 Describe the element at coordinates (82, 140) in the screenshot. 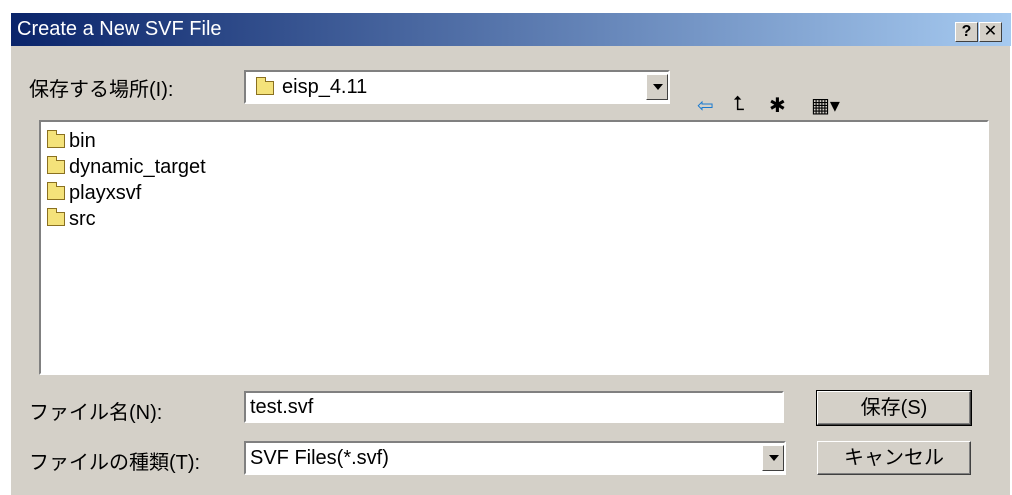

I see `file-name: bin` at that location.